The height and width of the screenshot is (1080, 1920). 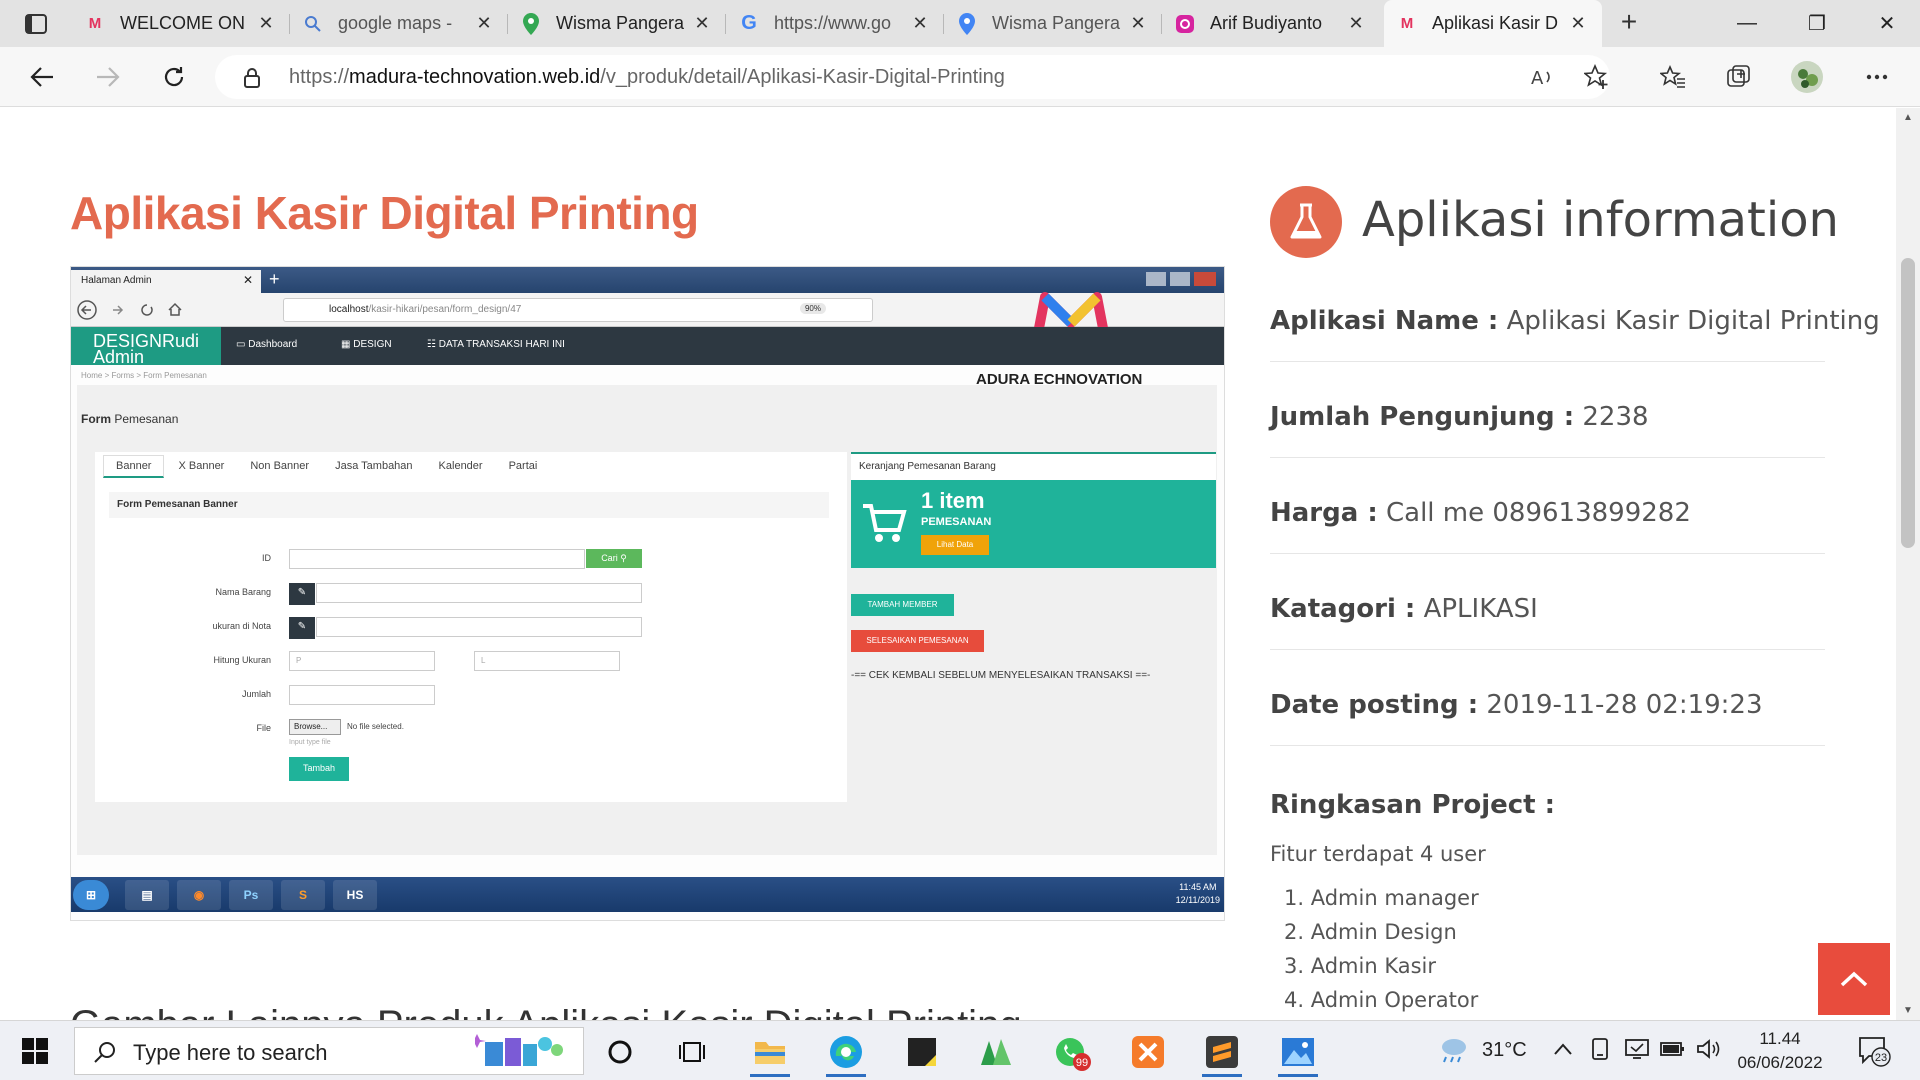 I want to click on screenshot-input-id, so click(x=437, y=559).